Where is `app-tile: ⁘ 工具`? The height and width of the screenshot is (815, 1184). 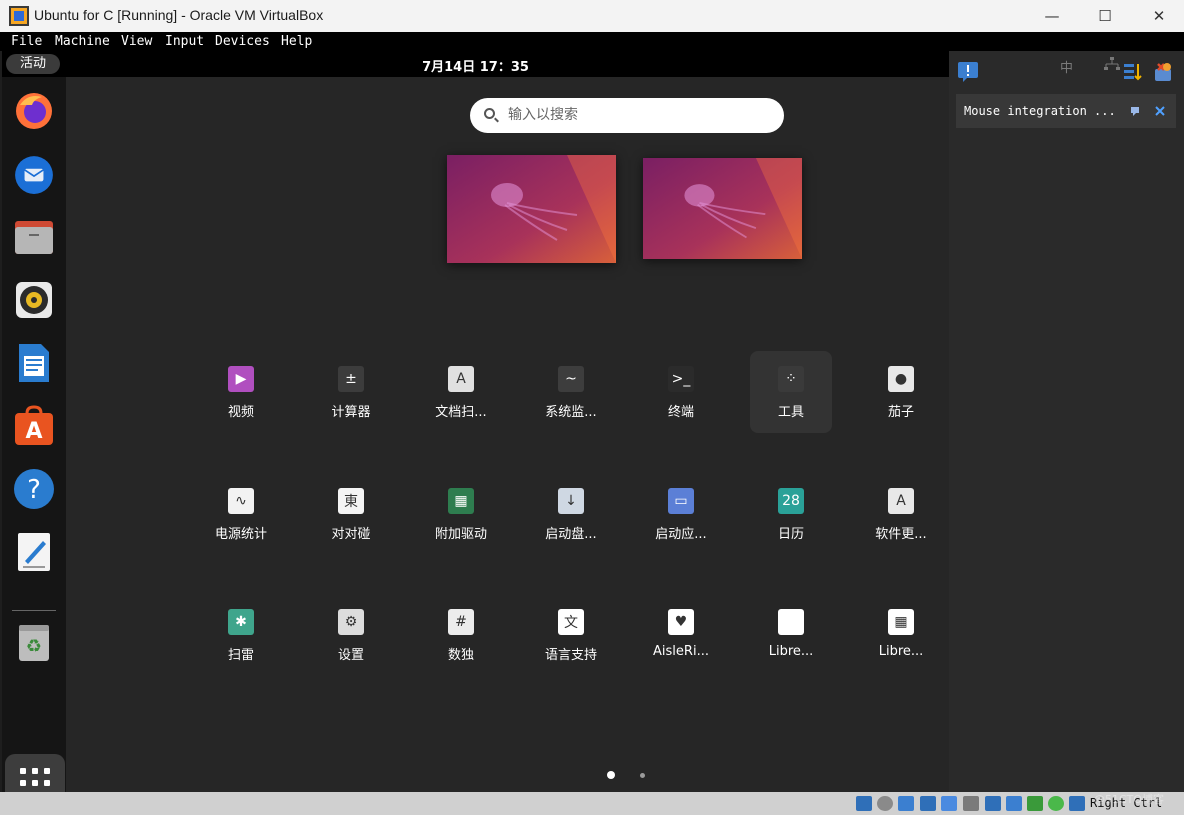 app-tile: ⁘ 工具 is located at coordinates (791, 392).